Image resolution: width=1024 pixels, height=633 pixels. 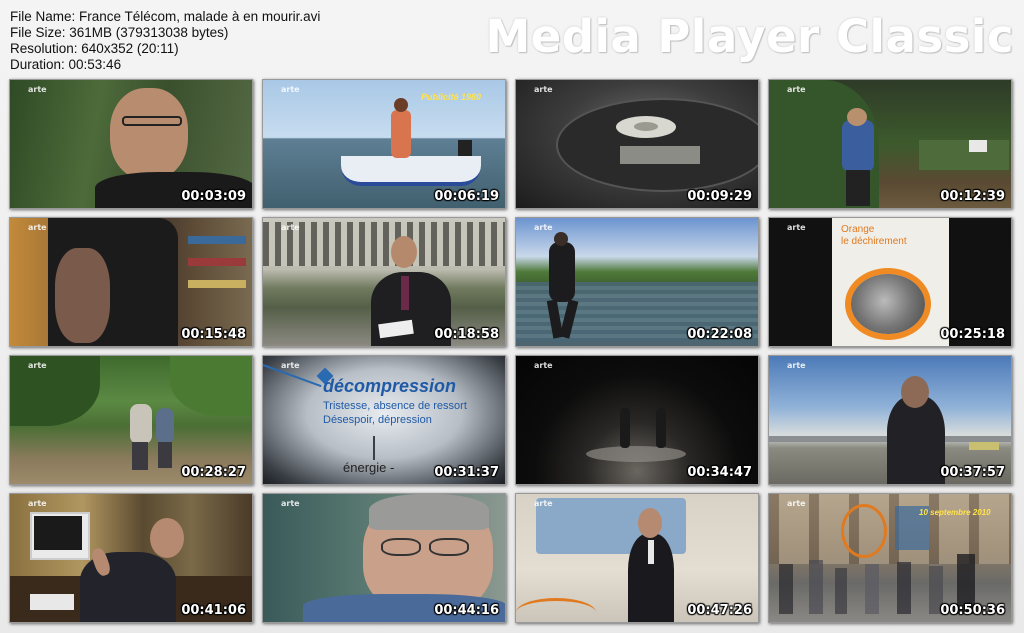 I want to click on timestamp: 00:12:39, so click(x=972, y=196).